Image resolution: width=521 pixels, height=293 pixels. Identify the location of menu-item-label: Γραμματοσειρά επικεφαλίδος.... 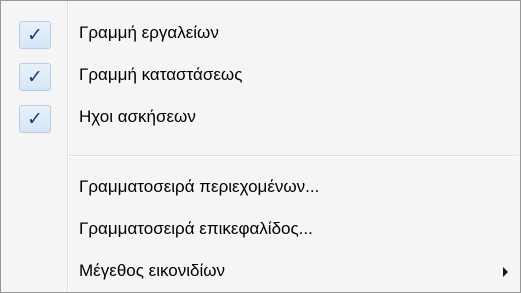
(196, 228).